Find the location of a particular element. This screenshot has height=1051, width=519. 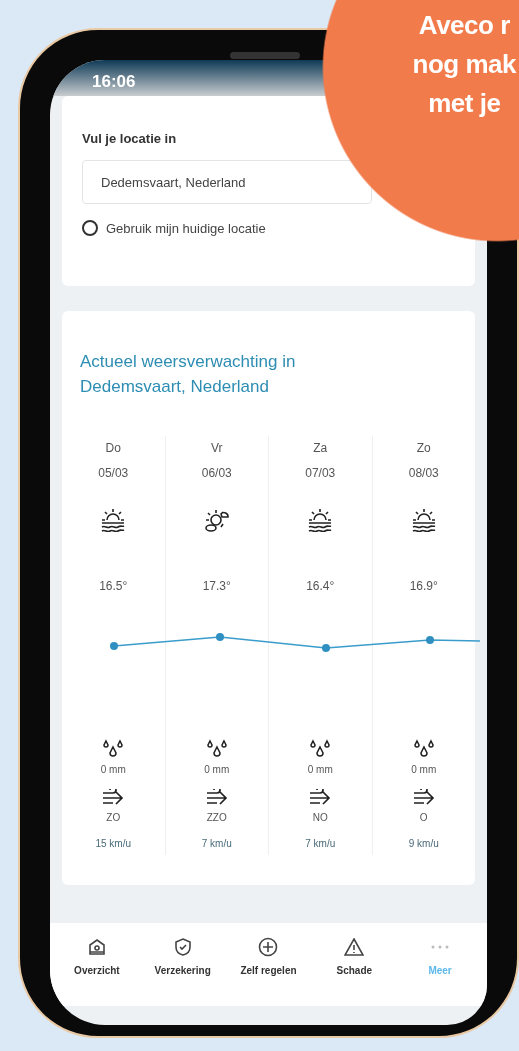

temperature-label: 16.5° is located at coordinates (113, 586).